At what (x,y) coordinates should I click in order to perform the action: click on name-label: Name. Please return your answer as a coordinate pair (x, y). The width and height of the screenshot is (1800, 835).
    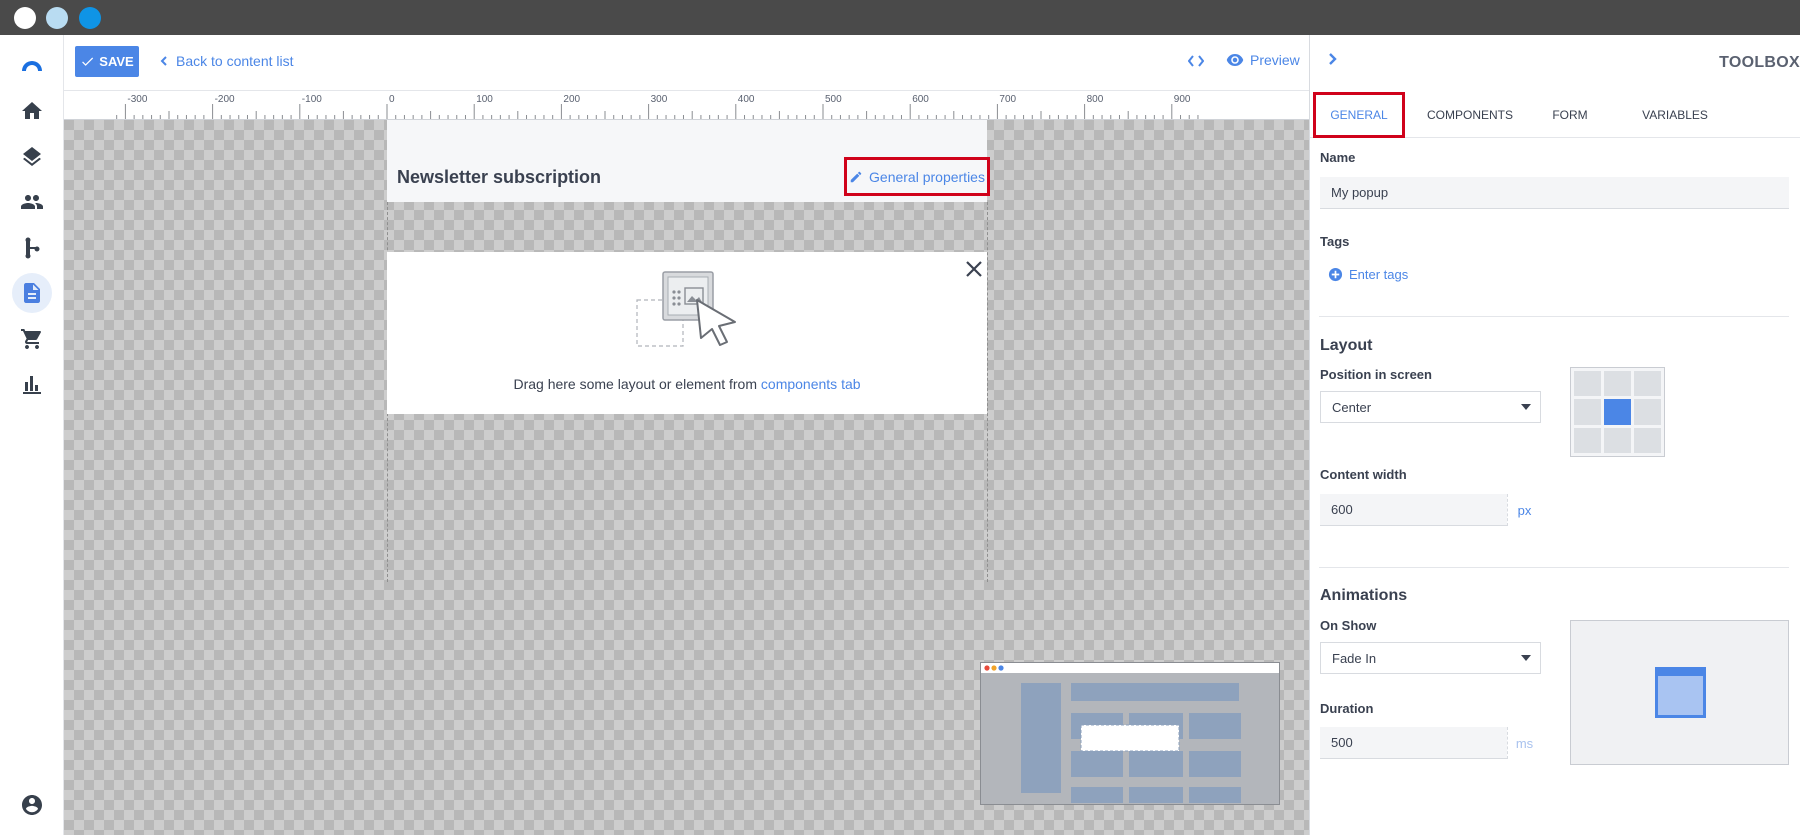
    Looking at the image, I should click on (1338, 157).